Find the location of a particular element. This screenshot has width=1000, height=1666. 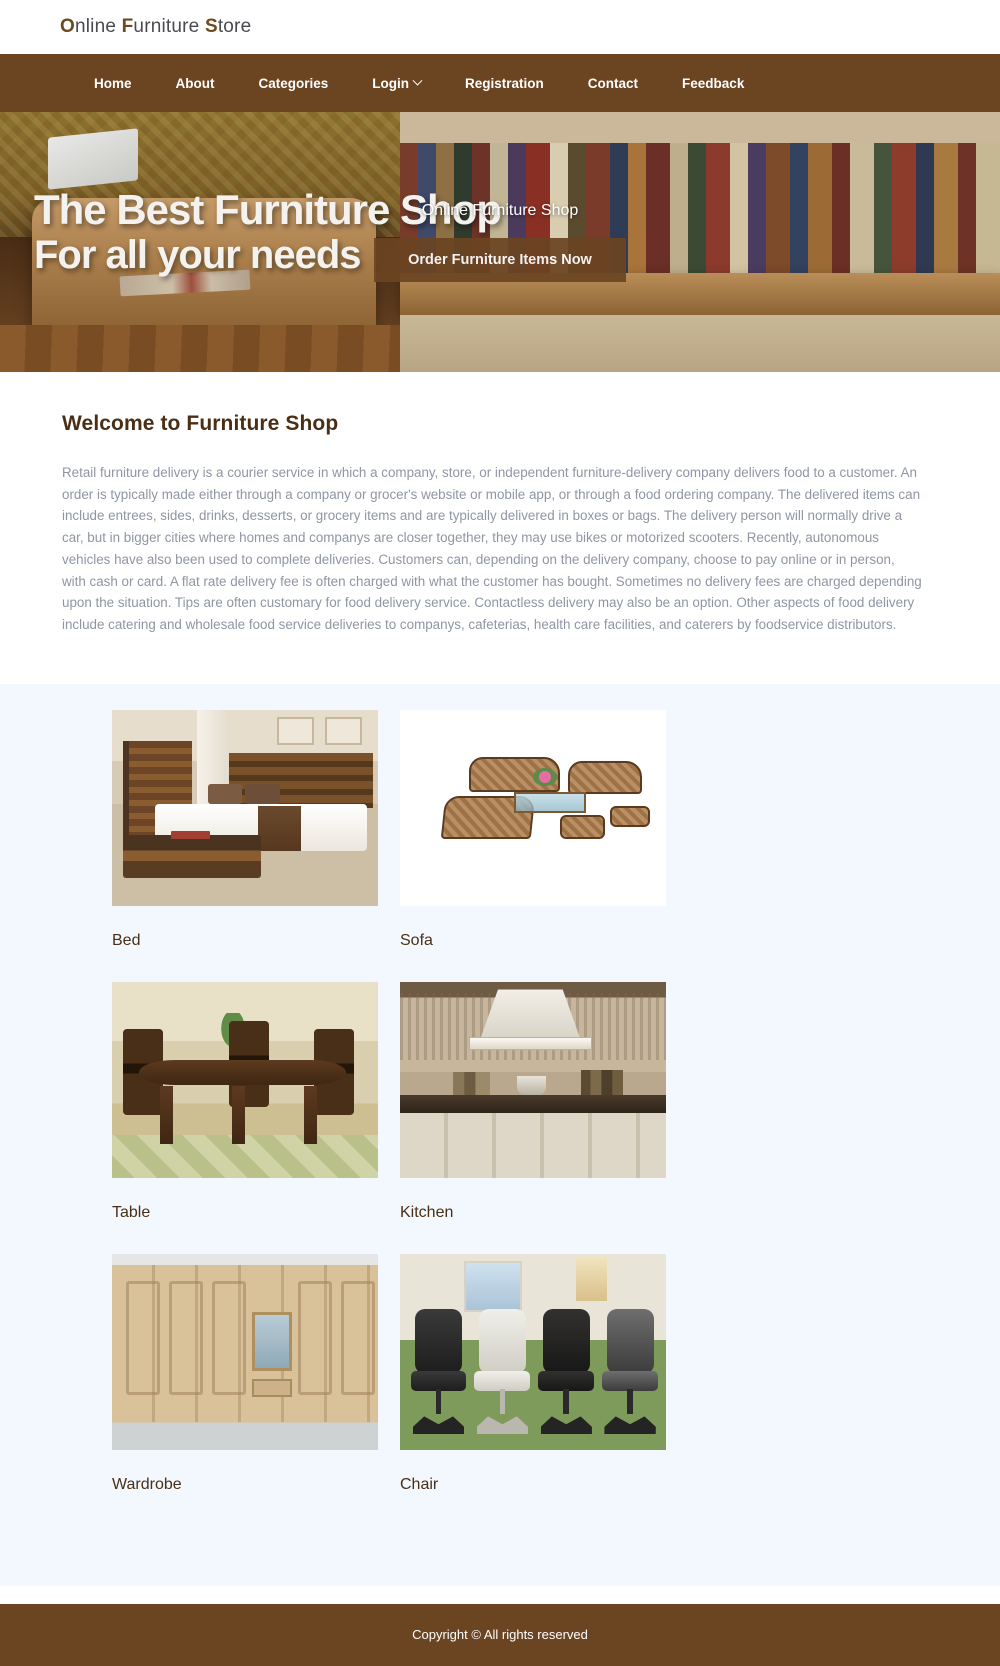

product-card-chair: Chair is located at coordinates (544, 1389).